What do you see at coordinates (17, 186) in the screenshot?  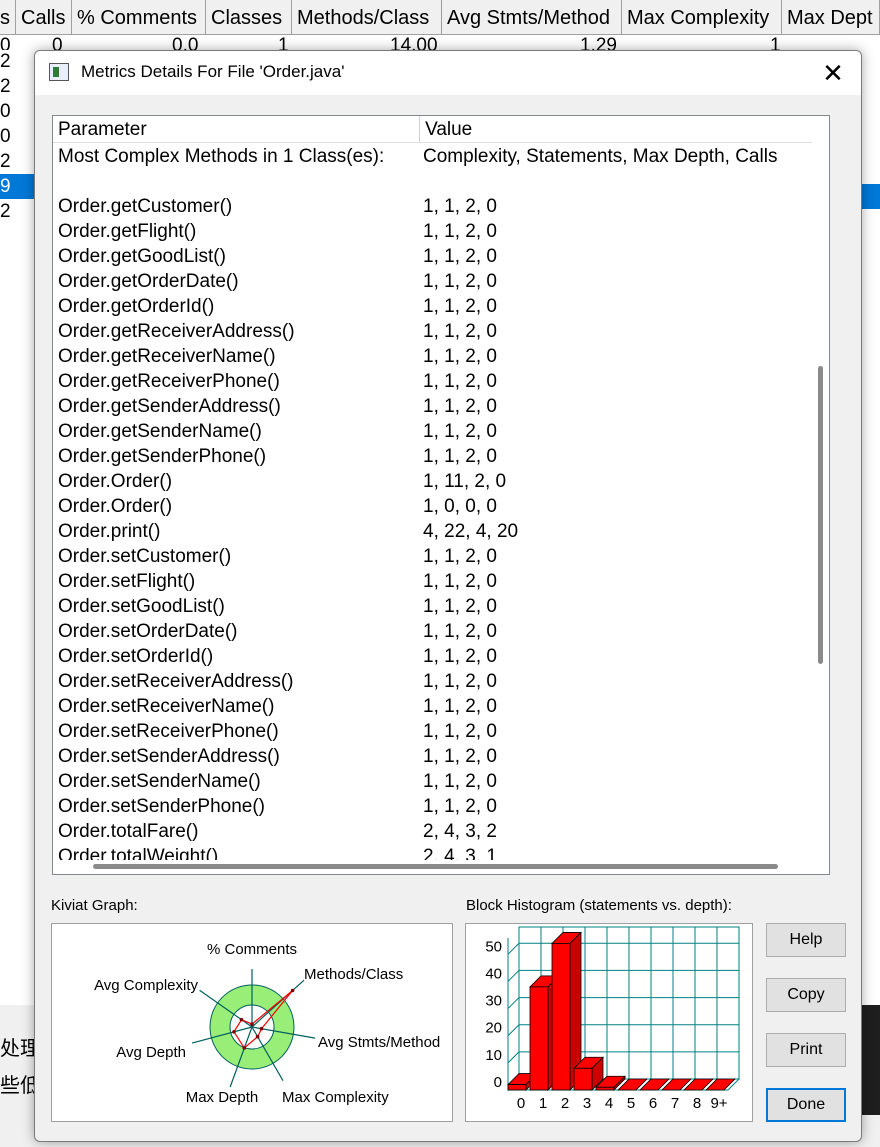 I see `background-row: 9` at bounding box center [17, 186].